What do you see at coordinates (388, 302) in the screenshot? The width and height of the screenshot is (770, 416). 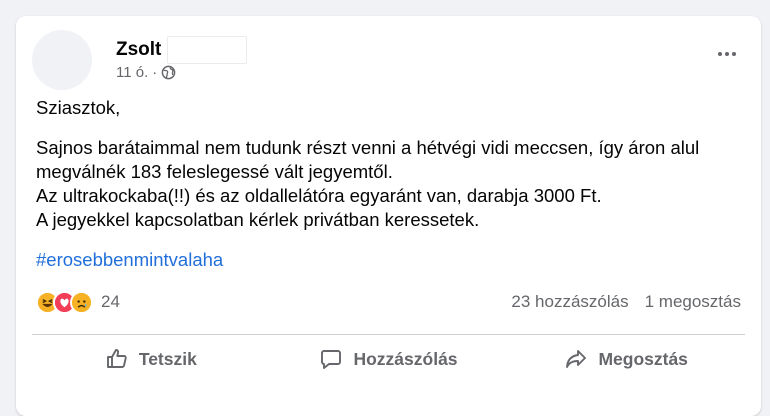 I see `post-stats: 24 23 hozzászólás 1 megosztás` at bounding box center [388, 302].